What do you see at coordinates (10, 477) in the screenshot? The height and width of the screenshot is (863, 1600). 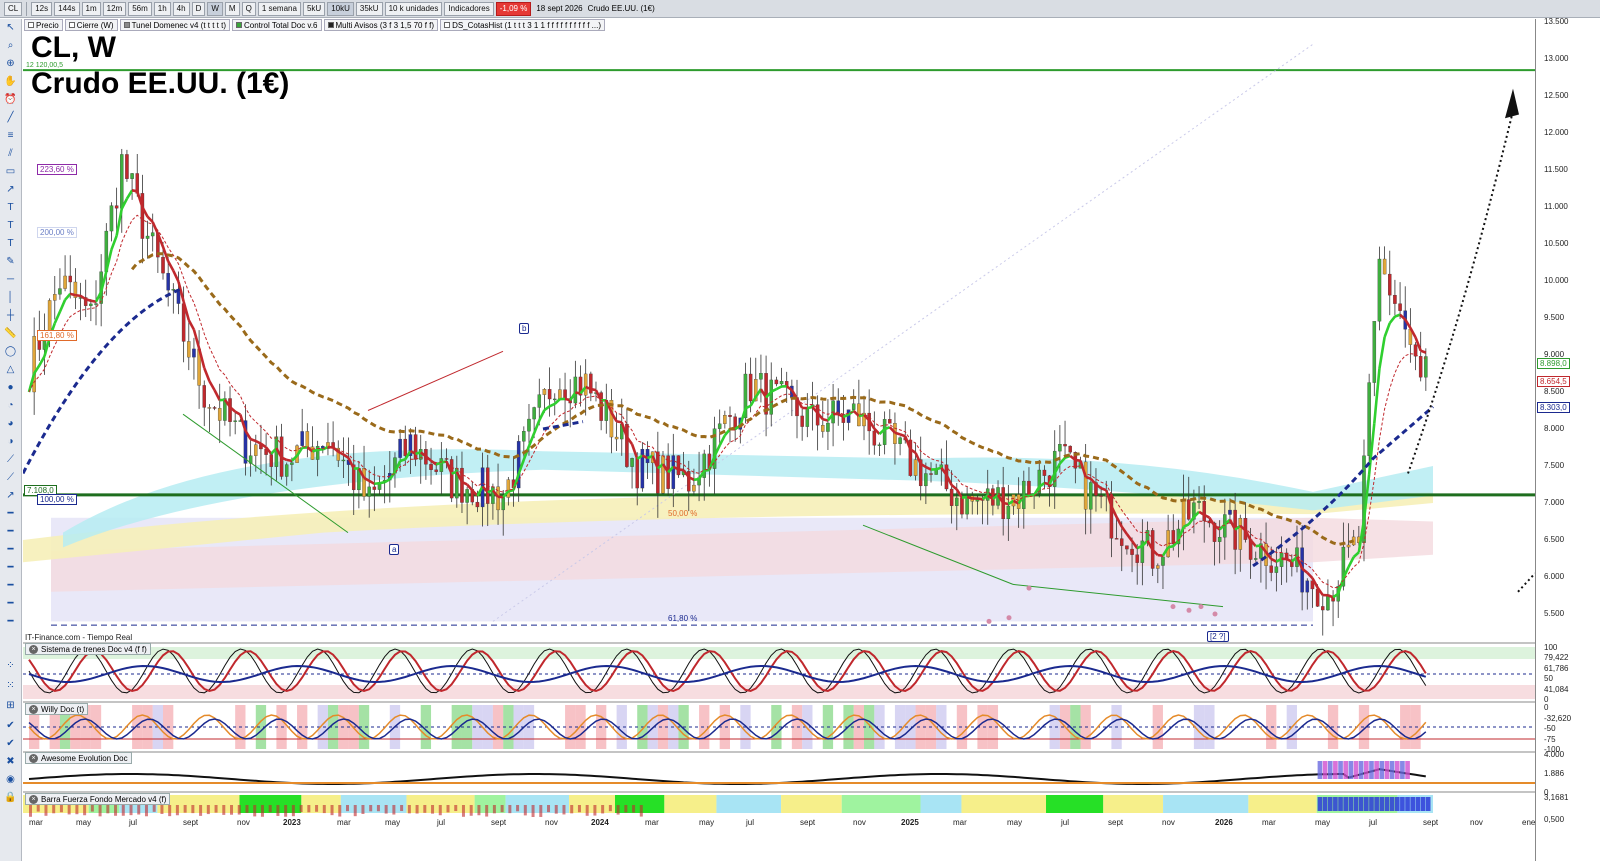 I see `ray2-icon: ⟋` at bounding box center [10, 477].